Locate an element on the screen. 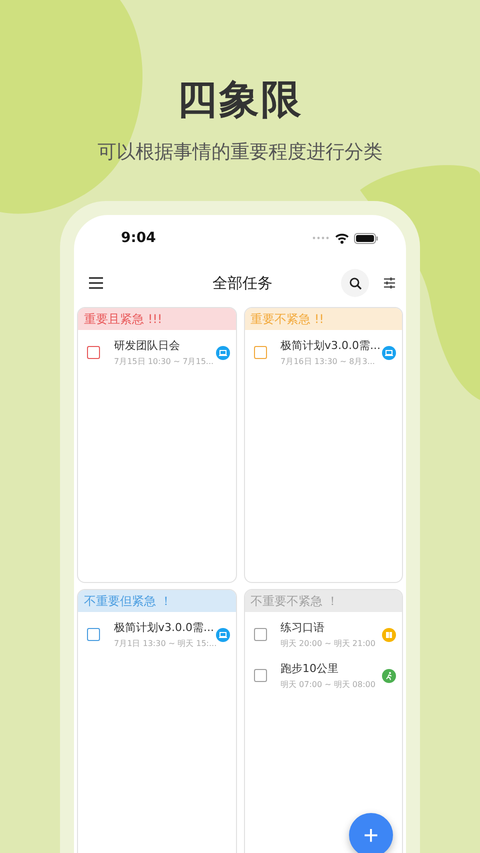 The image size is (480, 853). subtitle: 可以根据事情的重要程度进行分类 is located at coordinates (240, 152).